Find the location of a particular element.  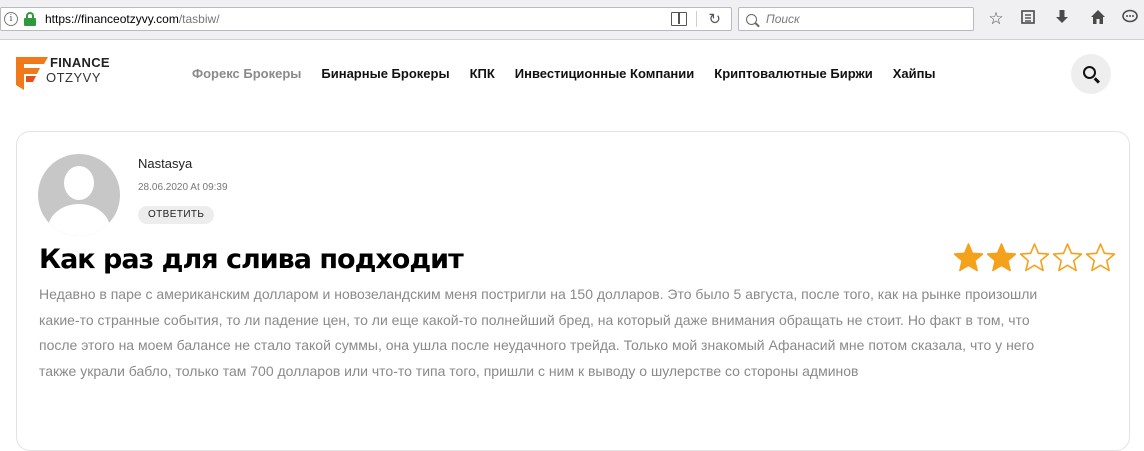

nav-item-investment-companies: Инвестиционные Компании is located at coordinates (604, 73).